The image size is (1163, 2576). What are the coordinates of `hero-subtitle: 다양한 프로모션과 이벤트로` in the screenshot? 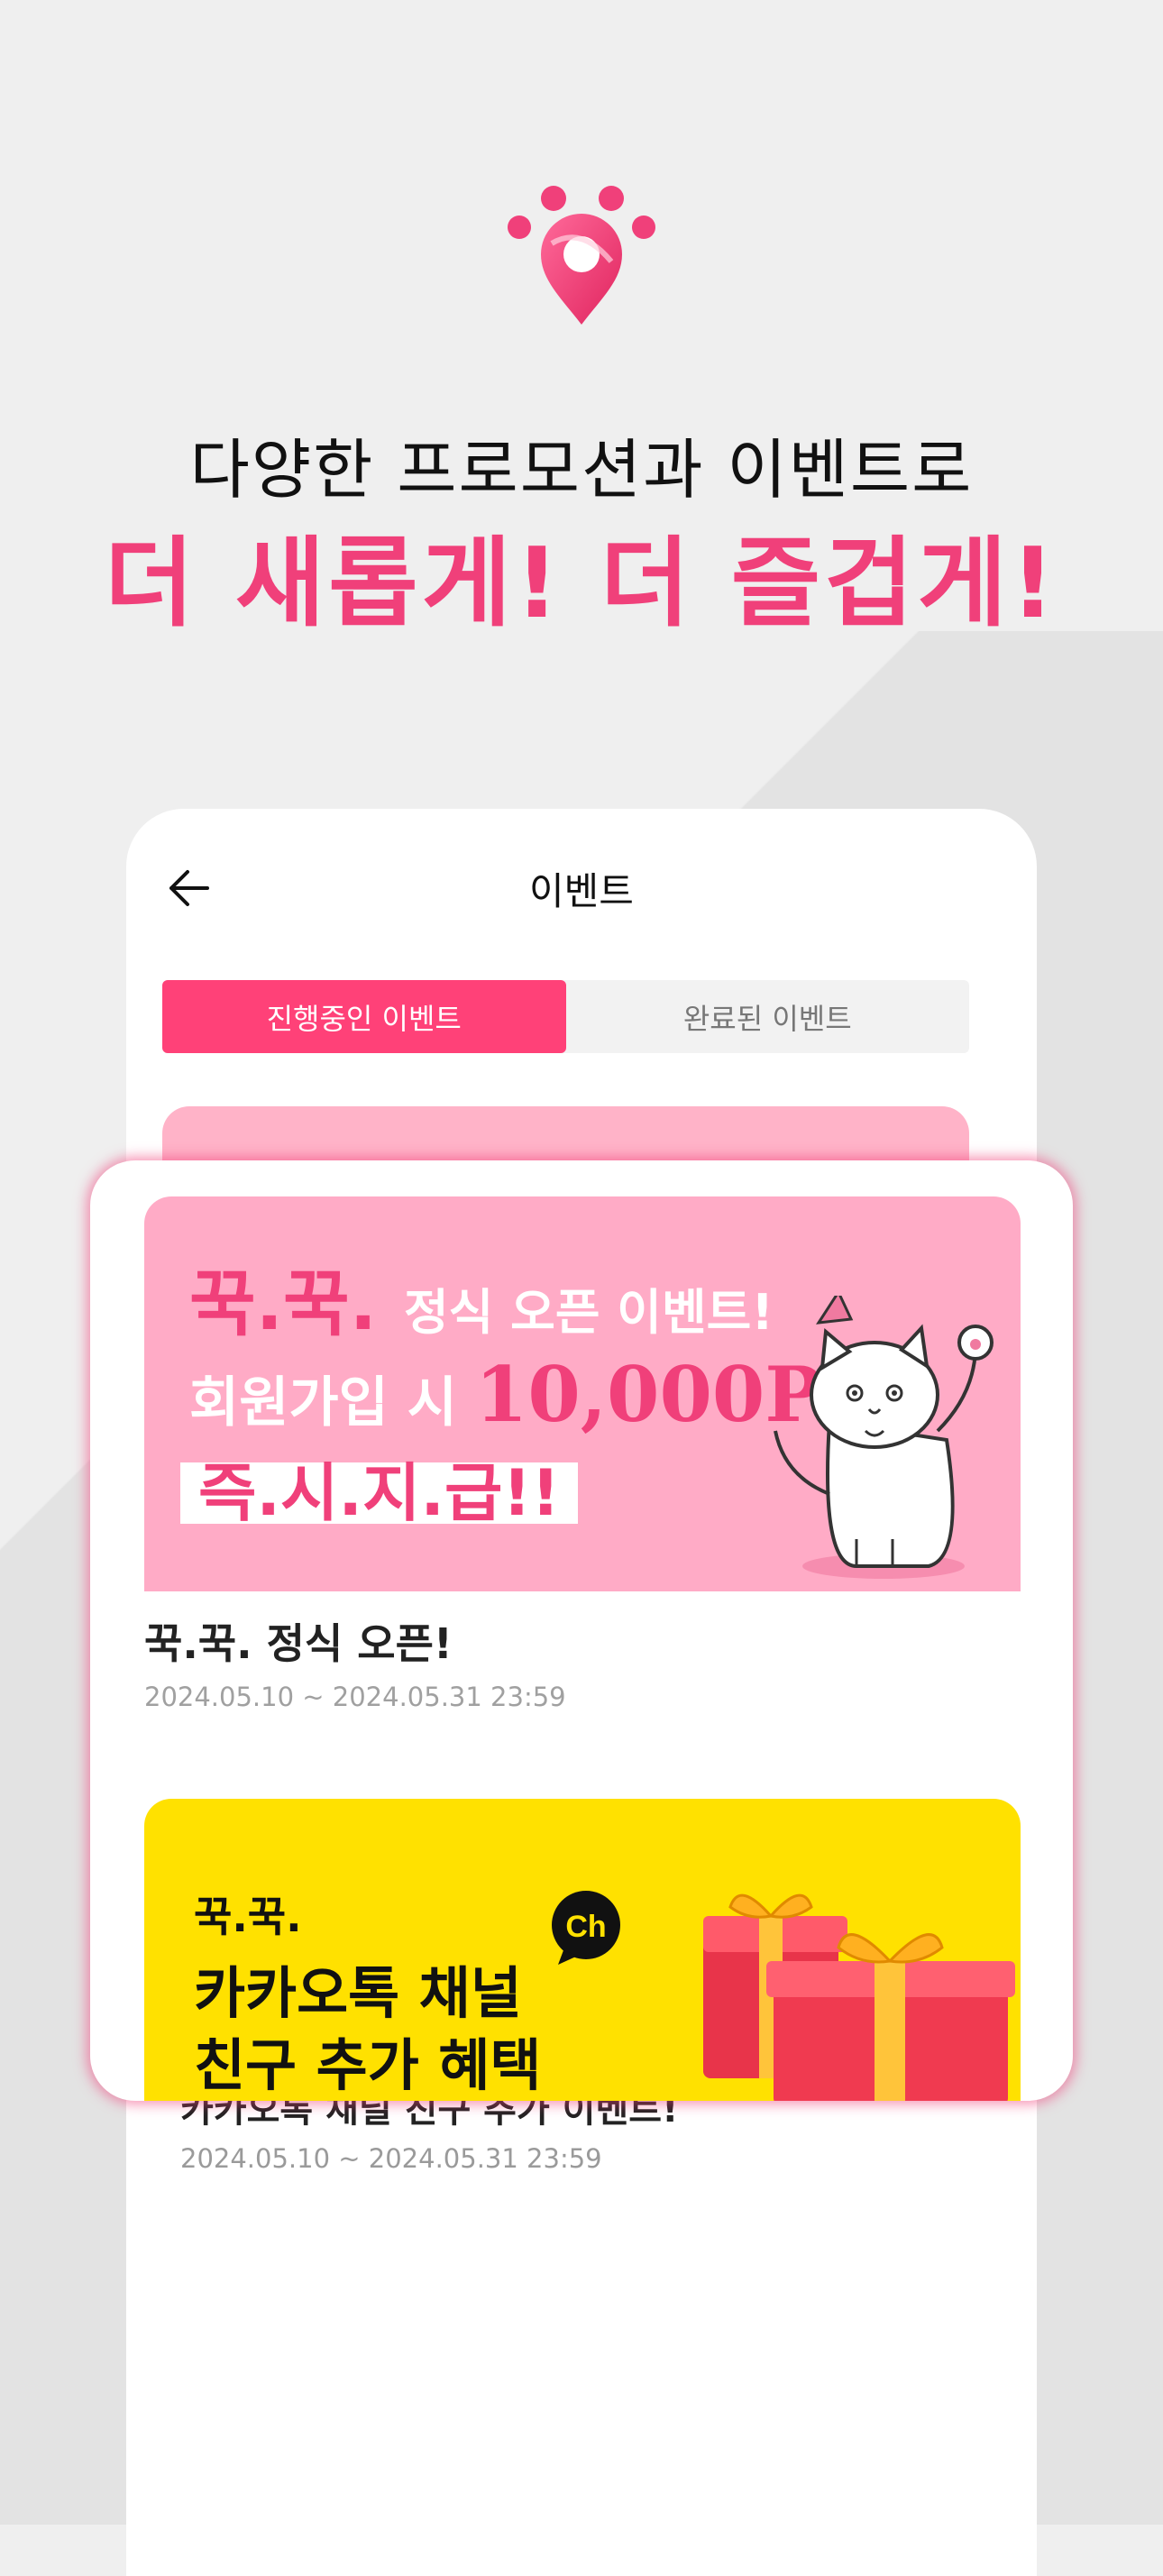 It's located at (581, 470).